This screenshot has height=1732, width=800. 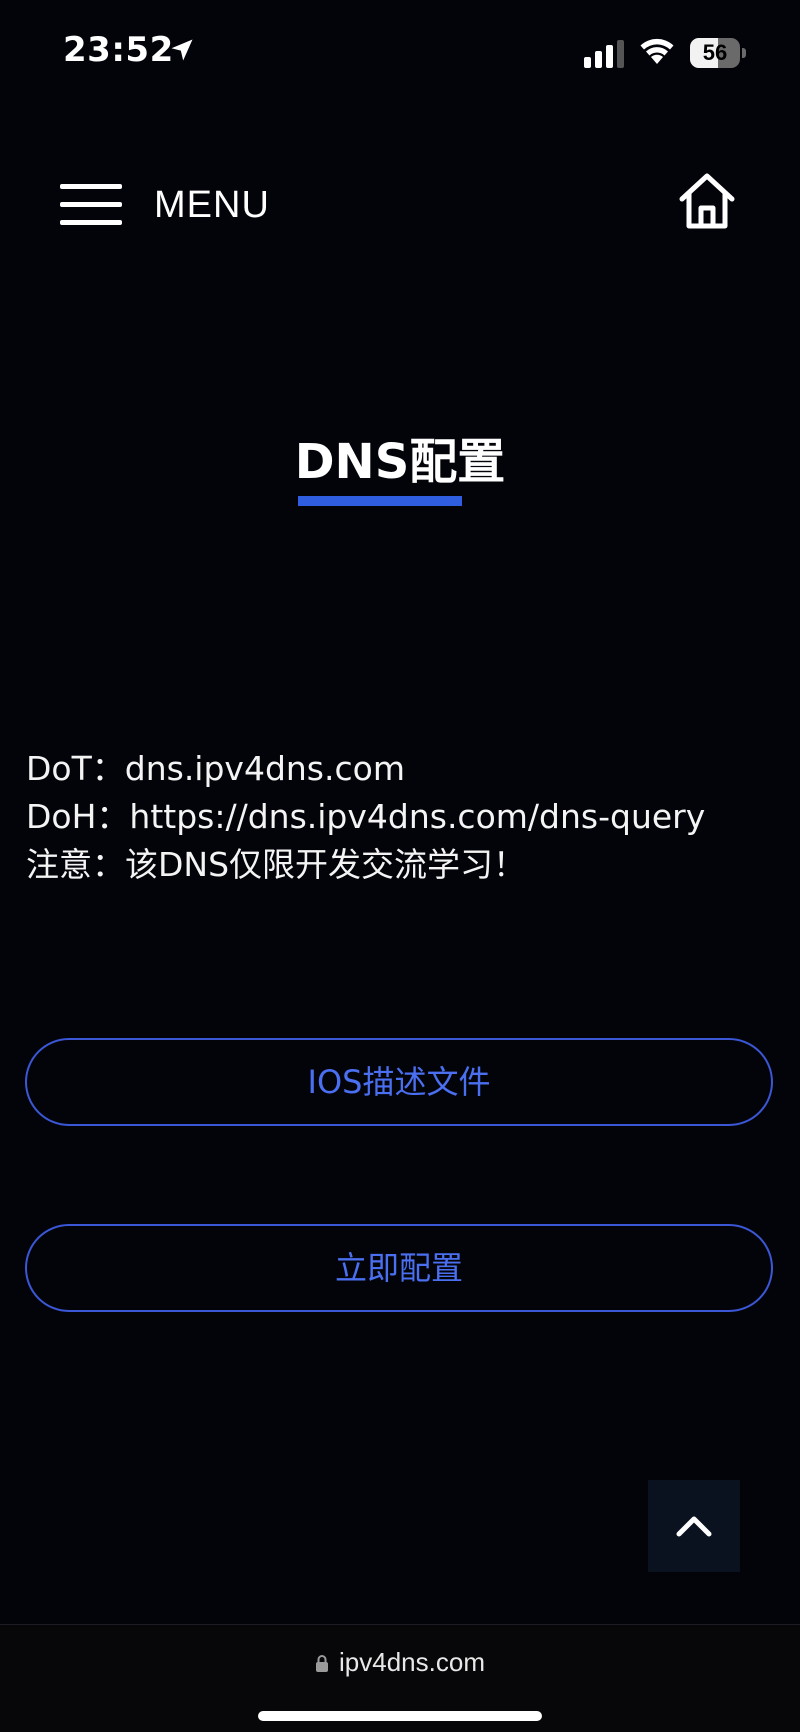 I want to click on doh-address: DoH：https://dns.ipv4dns.com/dns-query, so click(x=366, y=816).